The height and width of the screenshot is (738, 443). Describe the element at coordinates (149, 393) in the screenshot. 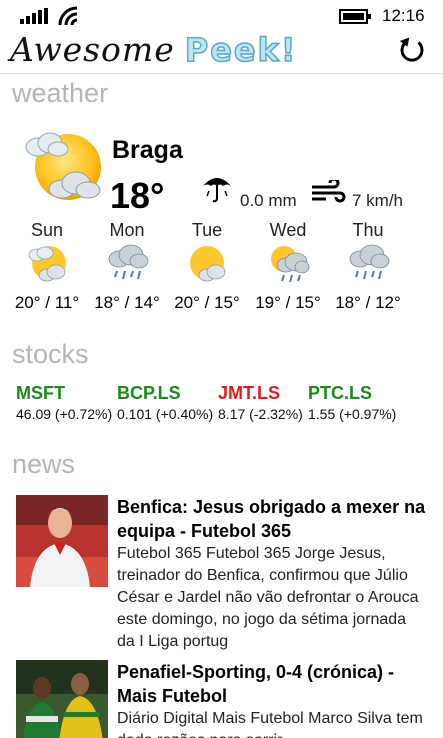

I see `stock-symbol: BCP.LS` at that location.